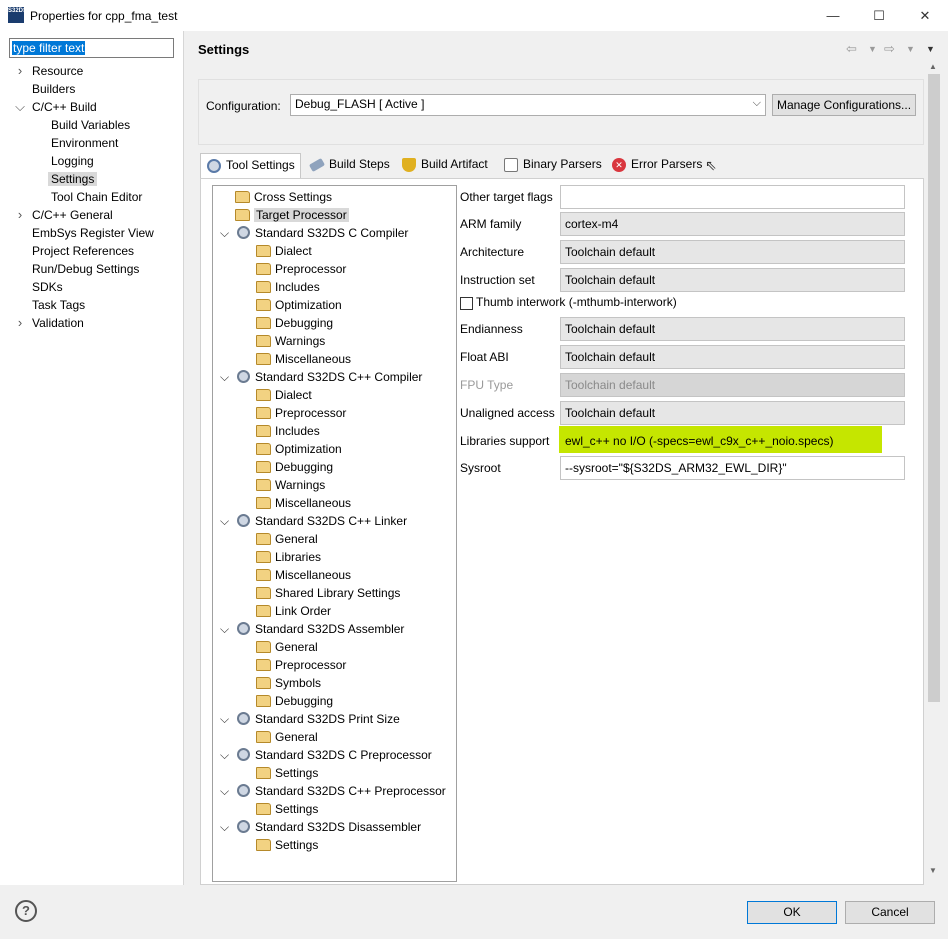 The width and height of the screenshot is (948, 939). I want to click on scroll-down-icon: ▼, so click(933, 870).